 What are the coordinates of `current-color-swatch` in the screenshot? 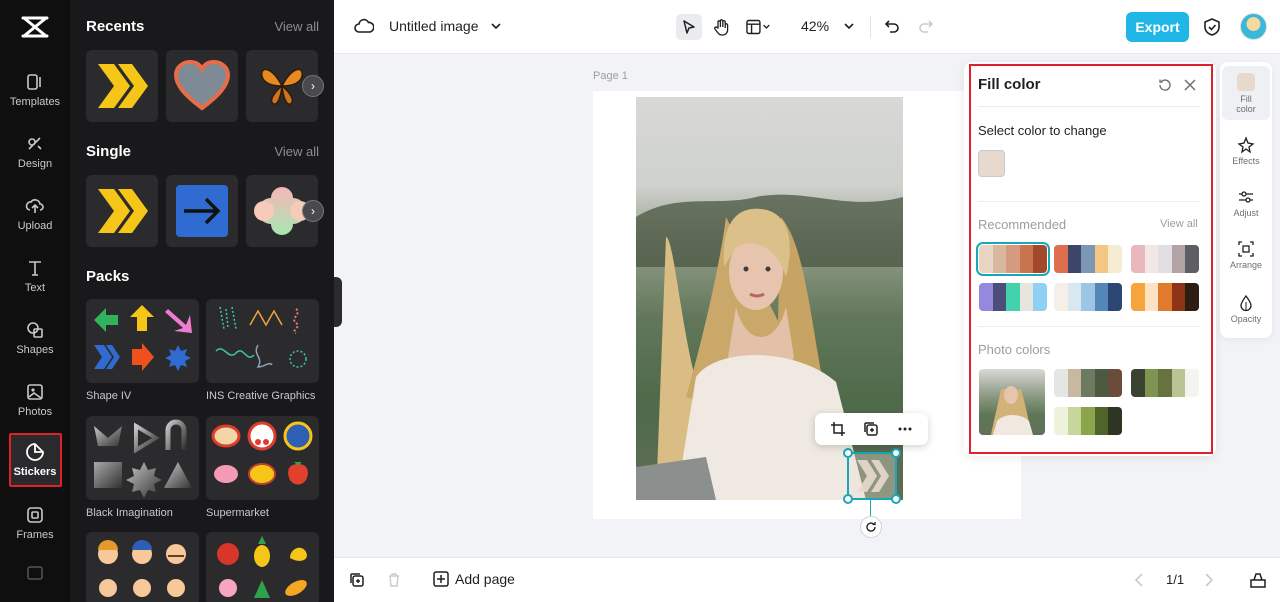 It's located at (991, 163).